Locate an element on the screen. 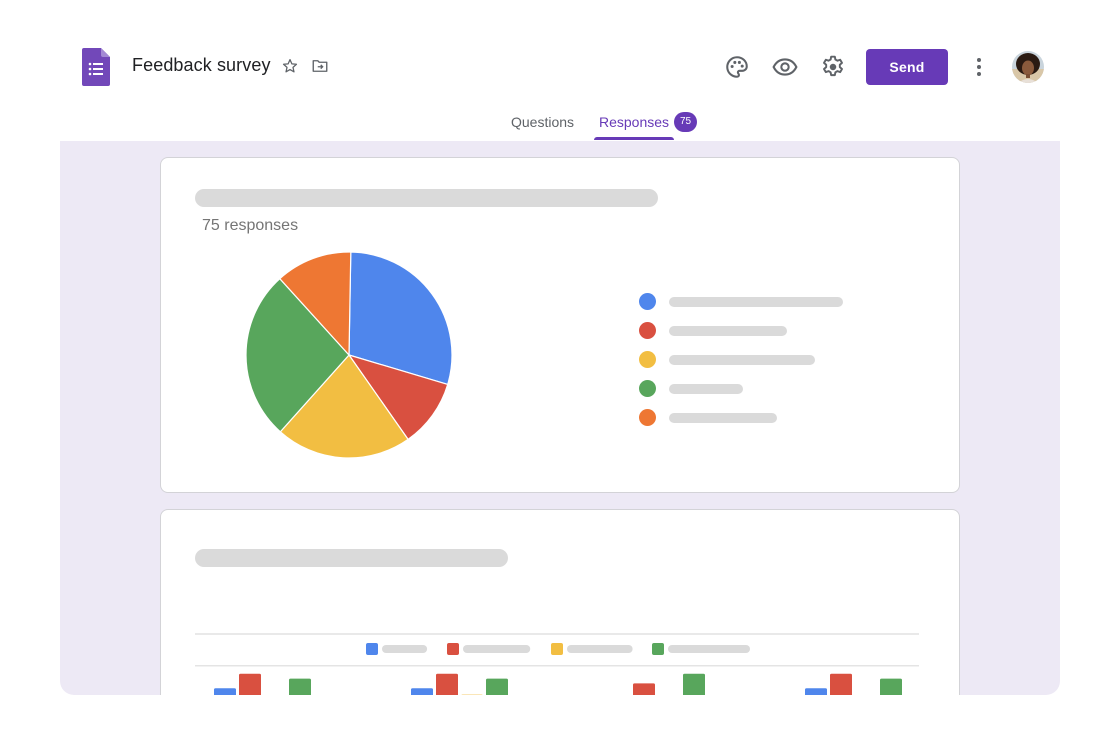 Image resolution: width=1120 pixels, height=730 pixels. forms-logo-icon is located at coordinates (96, 67).